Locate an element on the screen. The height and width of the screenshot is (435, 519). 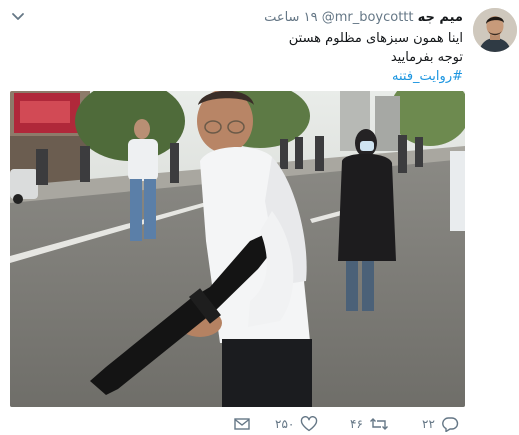
heart-icon is located at coordinates (309, 424).